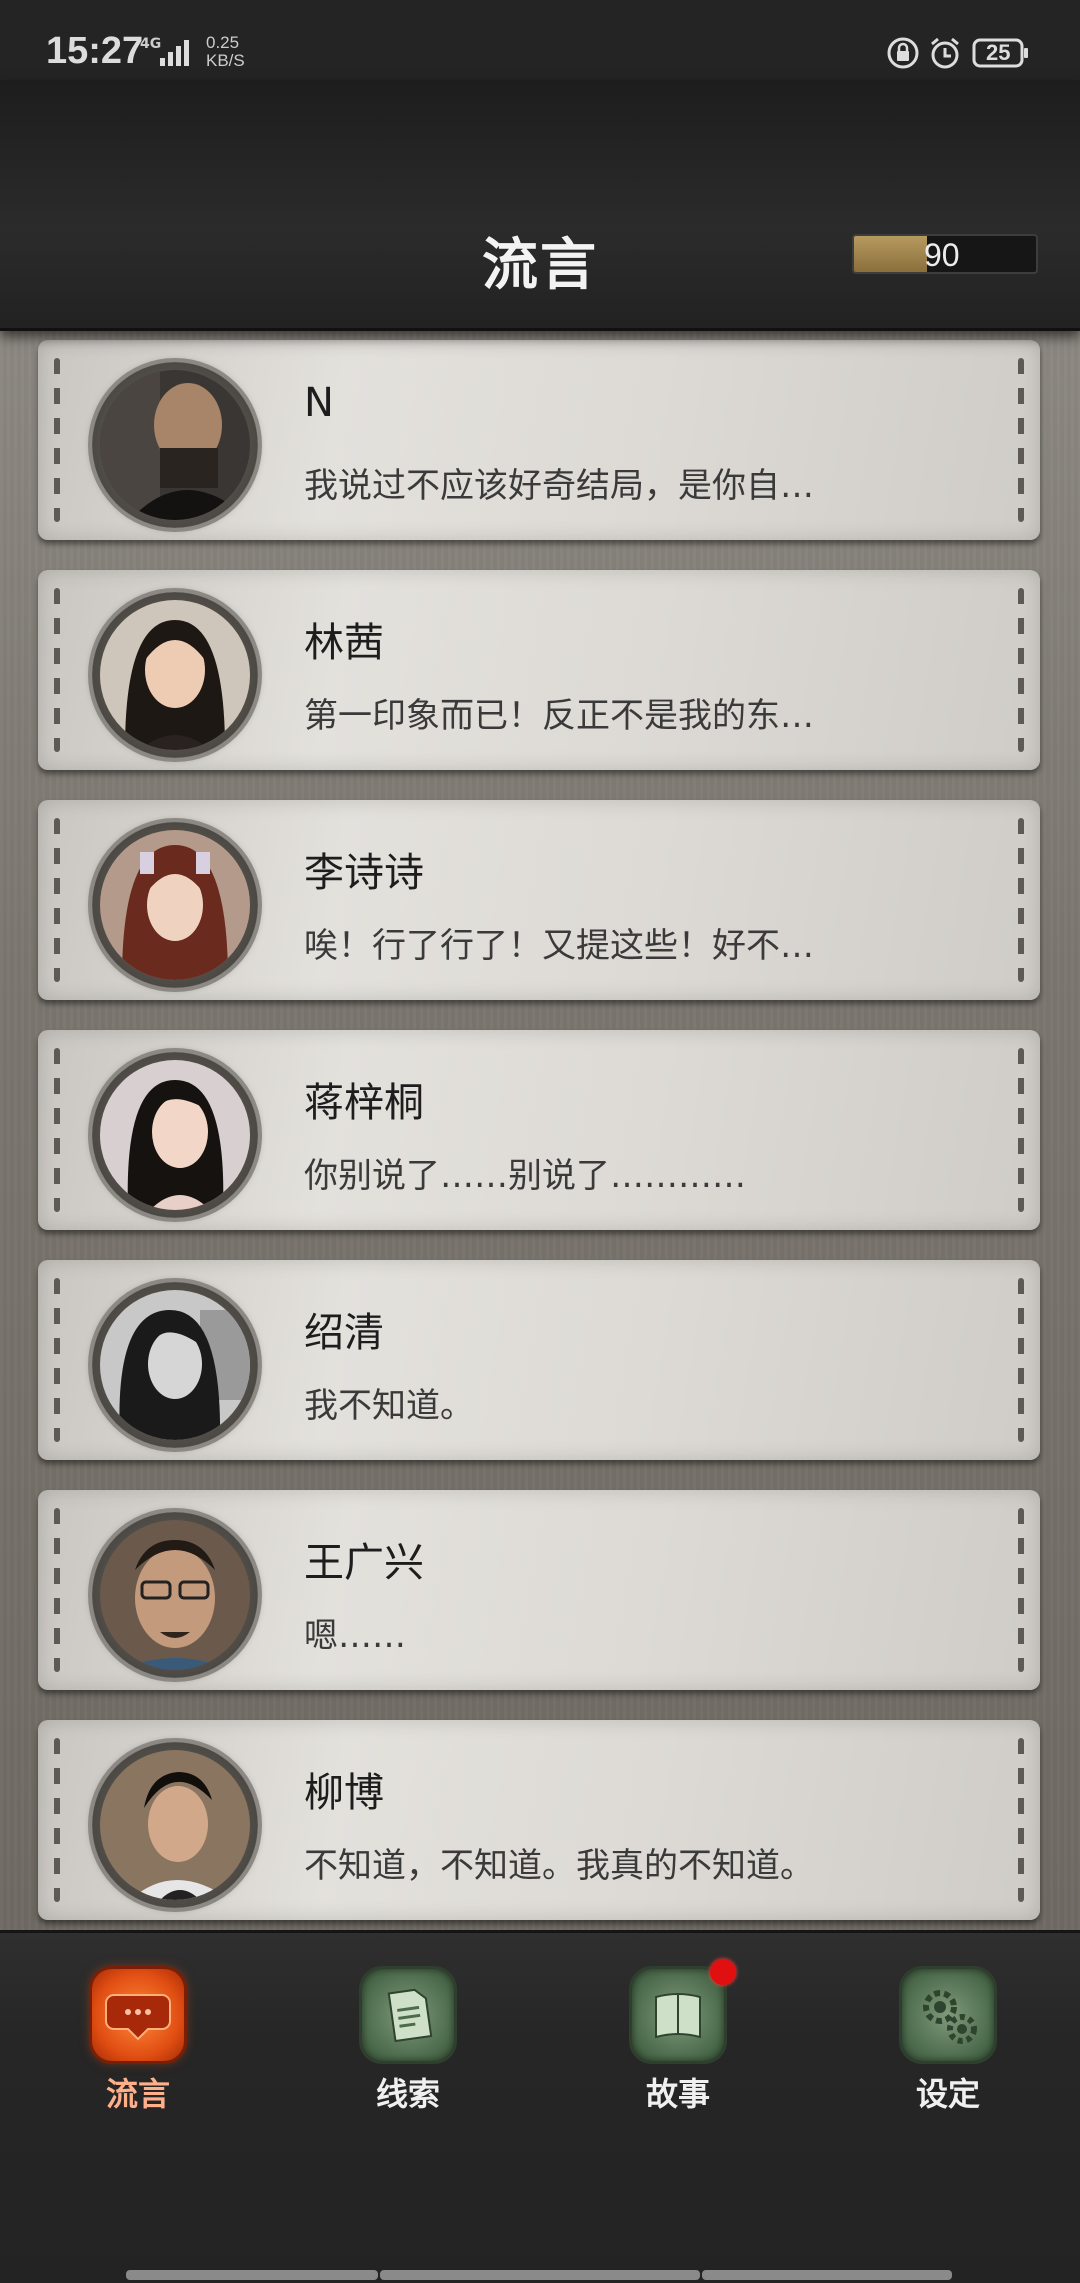 The width and height of the screenshot is (1080, 2283). I want to click on gears-icon, so click(948, 2015).